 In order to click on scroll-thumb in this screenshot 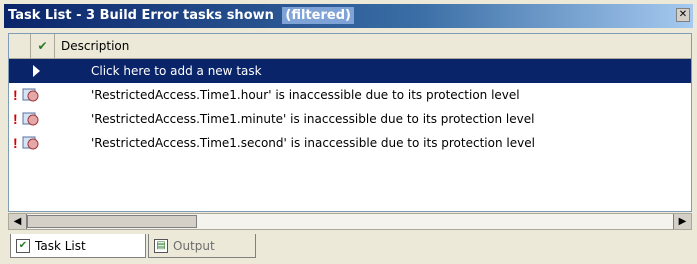, I will do `click(112, 221)`.